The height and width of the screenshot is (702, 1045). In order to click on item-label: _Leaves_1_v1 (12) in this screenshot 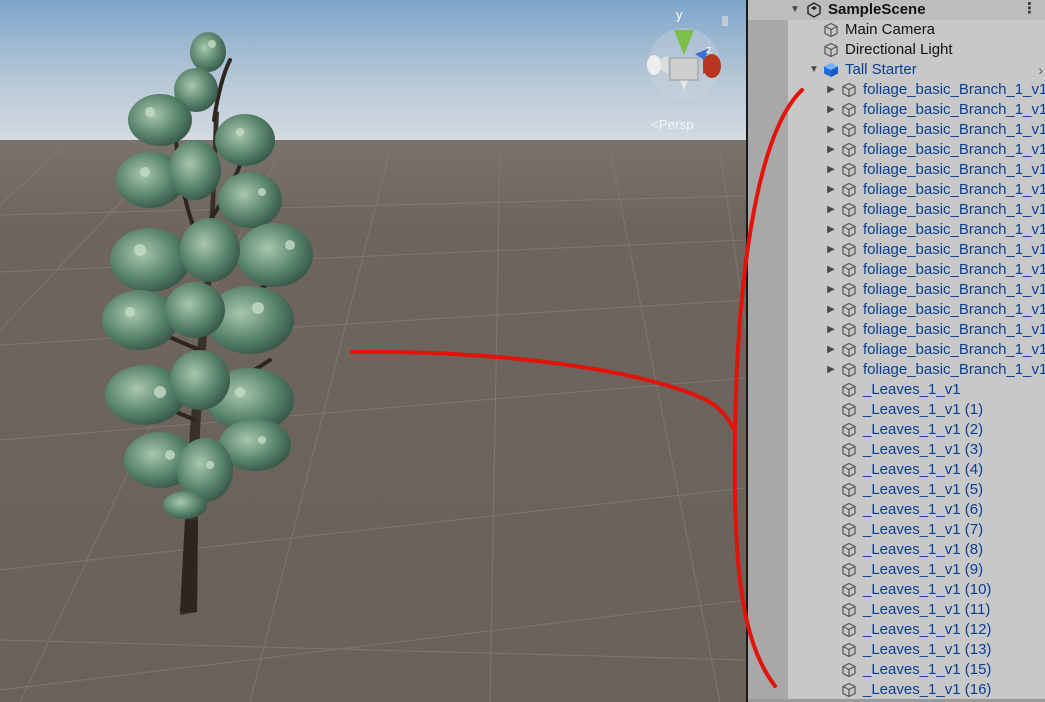, I will do `click(927, 629)`.